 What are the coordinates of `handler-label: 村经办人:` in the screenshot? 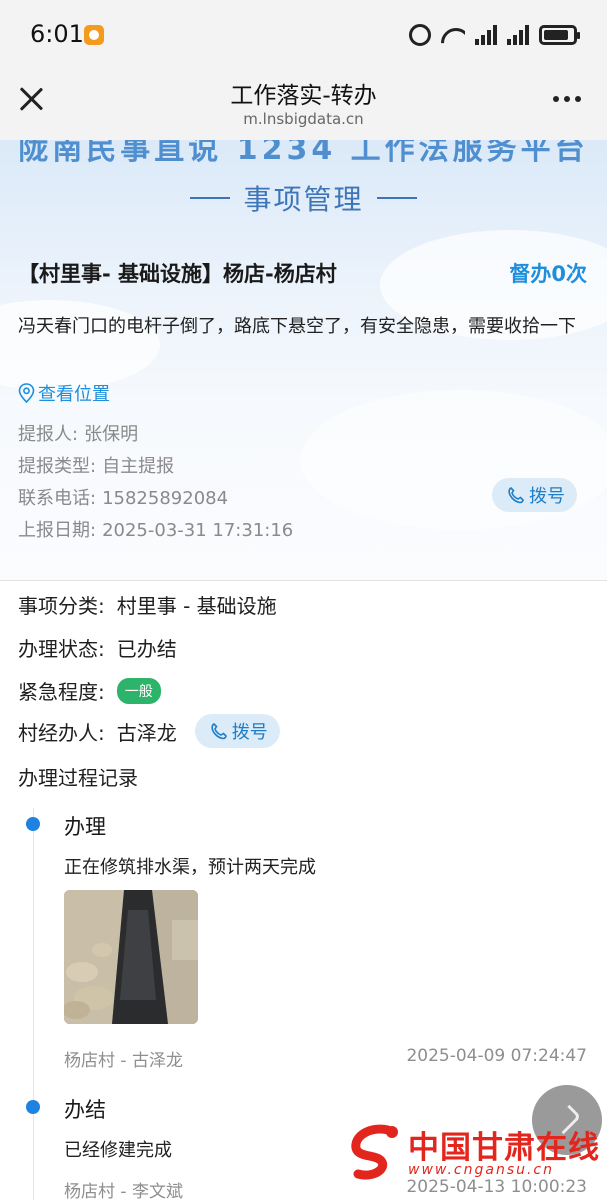 It's located at (61, 732).